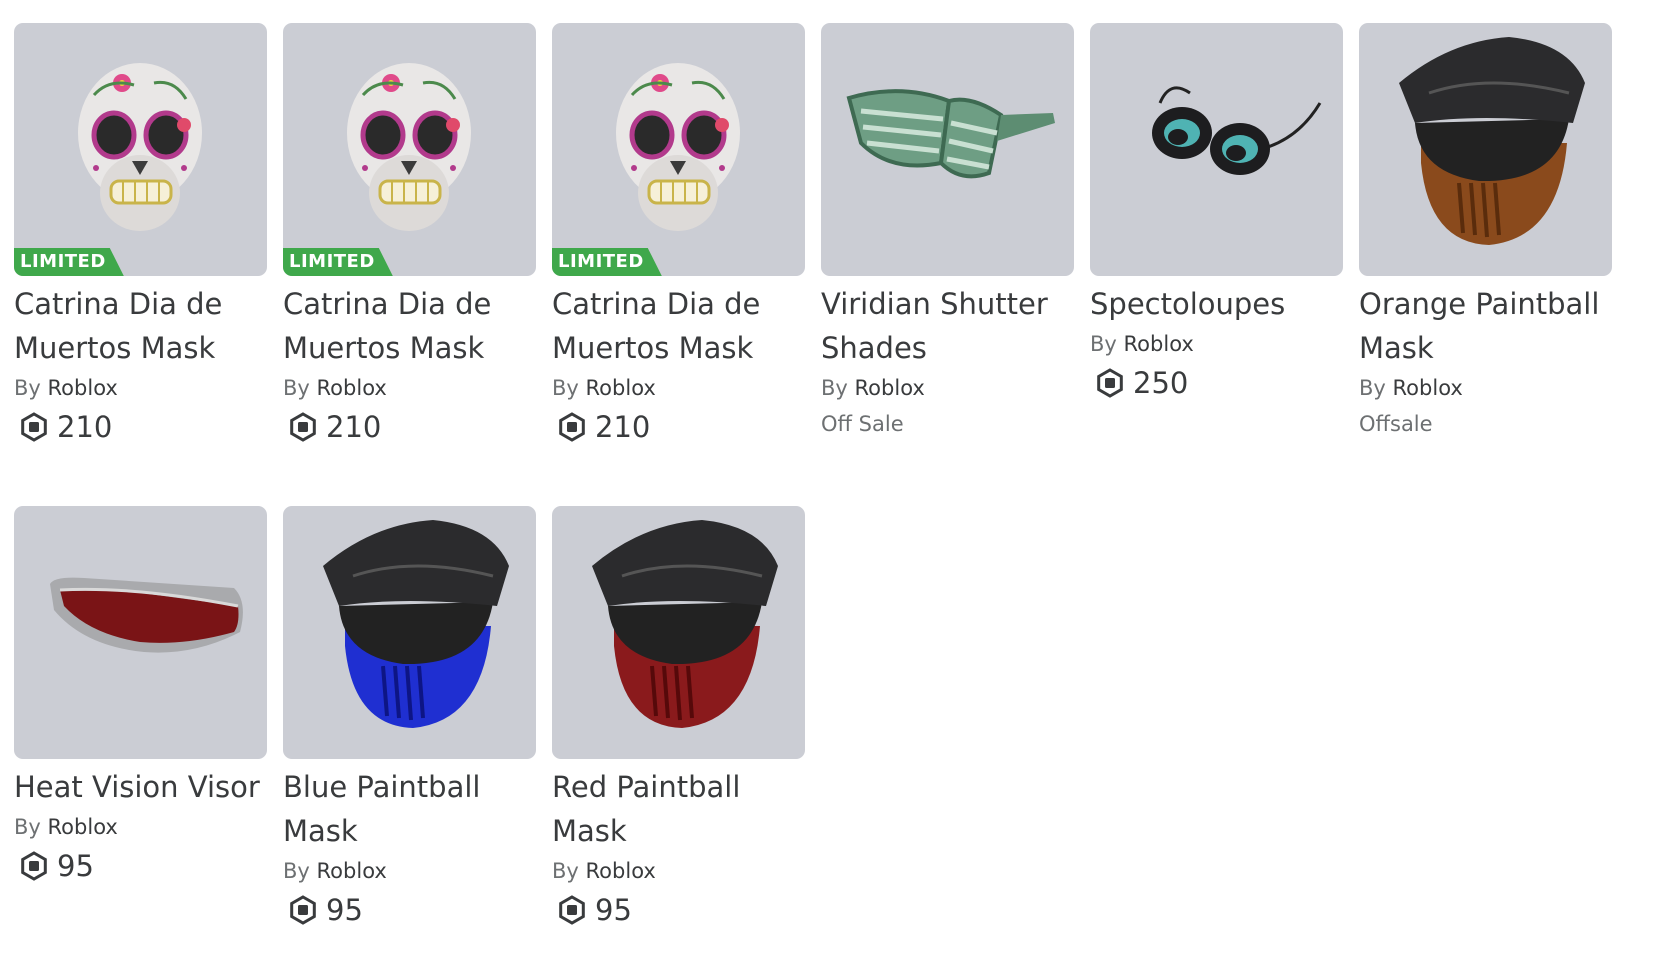  Describe the element at coordinates (678, 809) in the screenshot. I see `item-name: Red Paintball Mask` at that location.